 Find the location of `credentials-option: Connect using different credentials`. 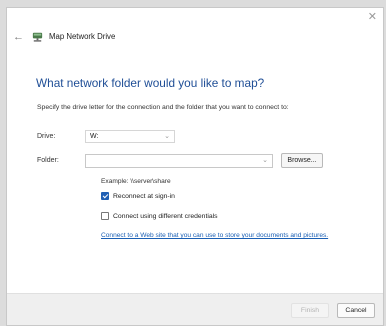

credentials-option: Connect using different credentials is located at coordinates (159, 216).